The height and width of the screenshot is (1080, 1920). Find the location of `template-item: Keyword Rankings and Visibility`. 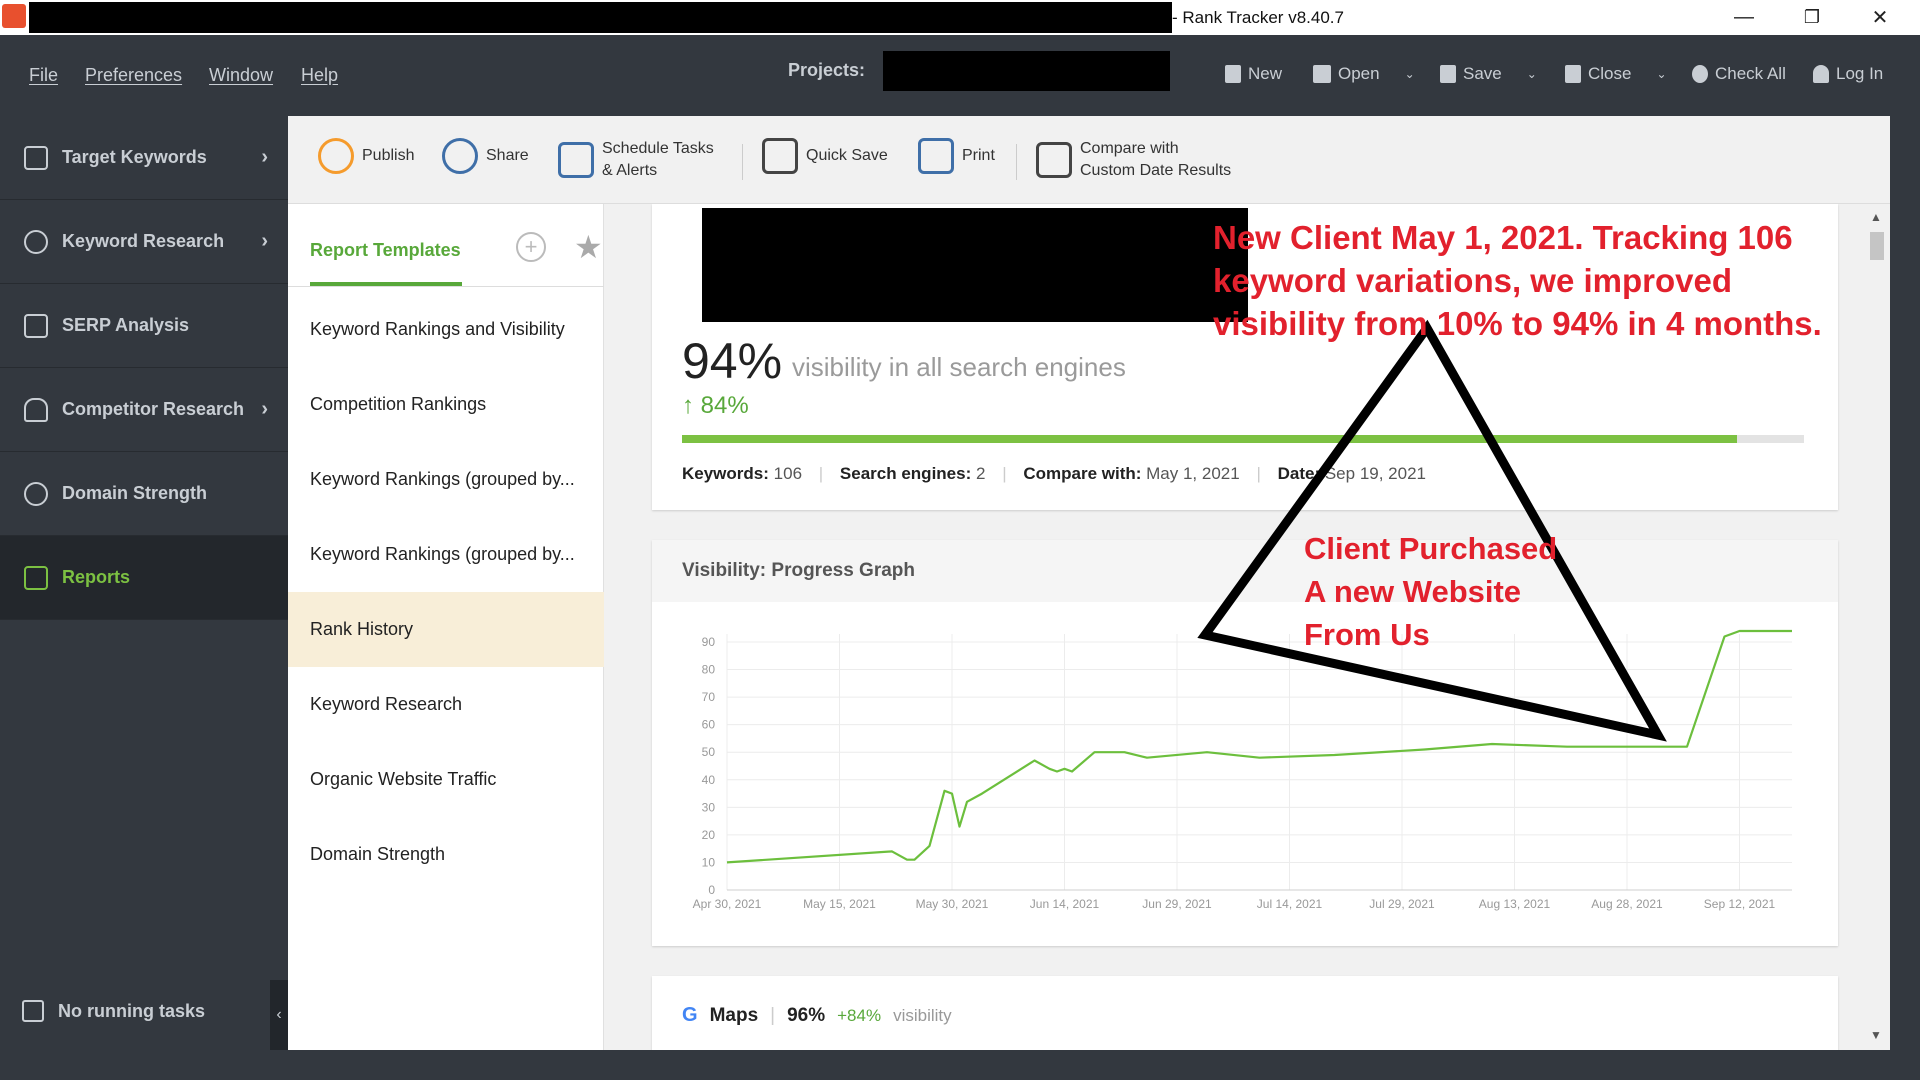

template-item: Keyword Rankings and Visibility is located at coordinates (446, 329).